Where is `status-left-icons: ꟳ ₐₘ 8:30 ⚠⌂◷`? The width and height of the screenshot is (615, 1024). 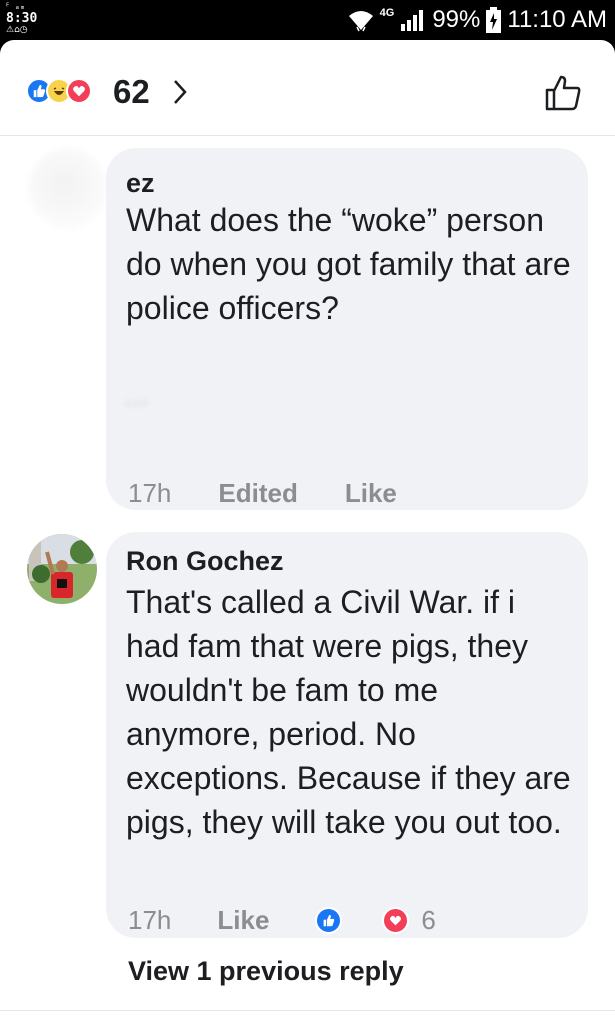 status-left-icons: ꟳ ₐₘ 8:30 ⚠⌂◷ is located at coordinates (26, 20).